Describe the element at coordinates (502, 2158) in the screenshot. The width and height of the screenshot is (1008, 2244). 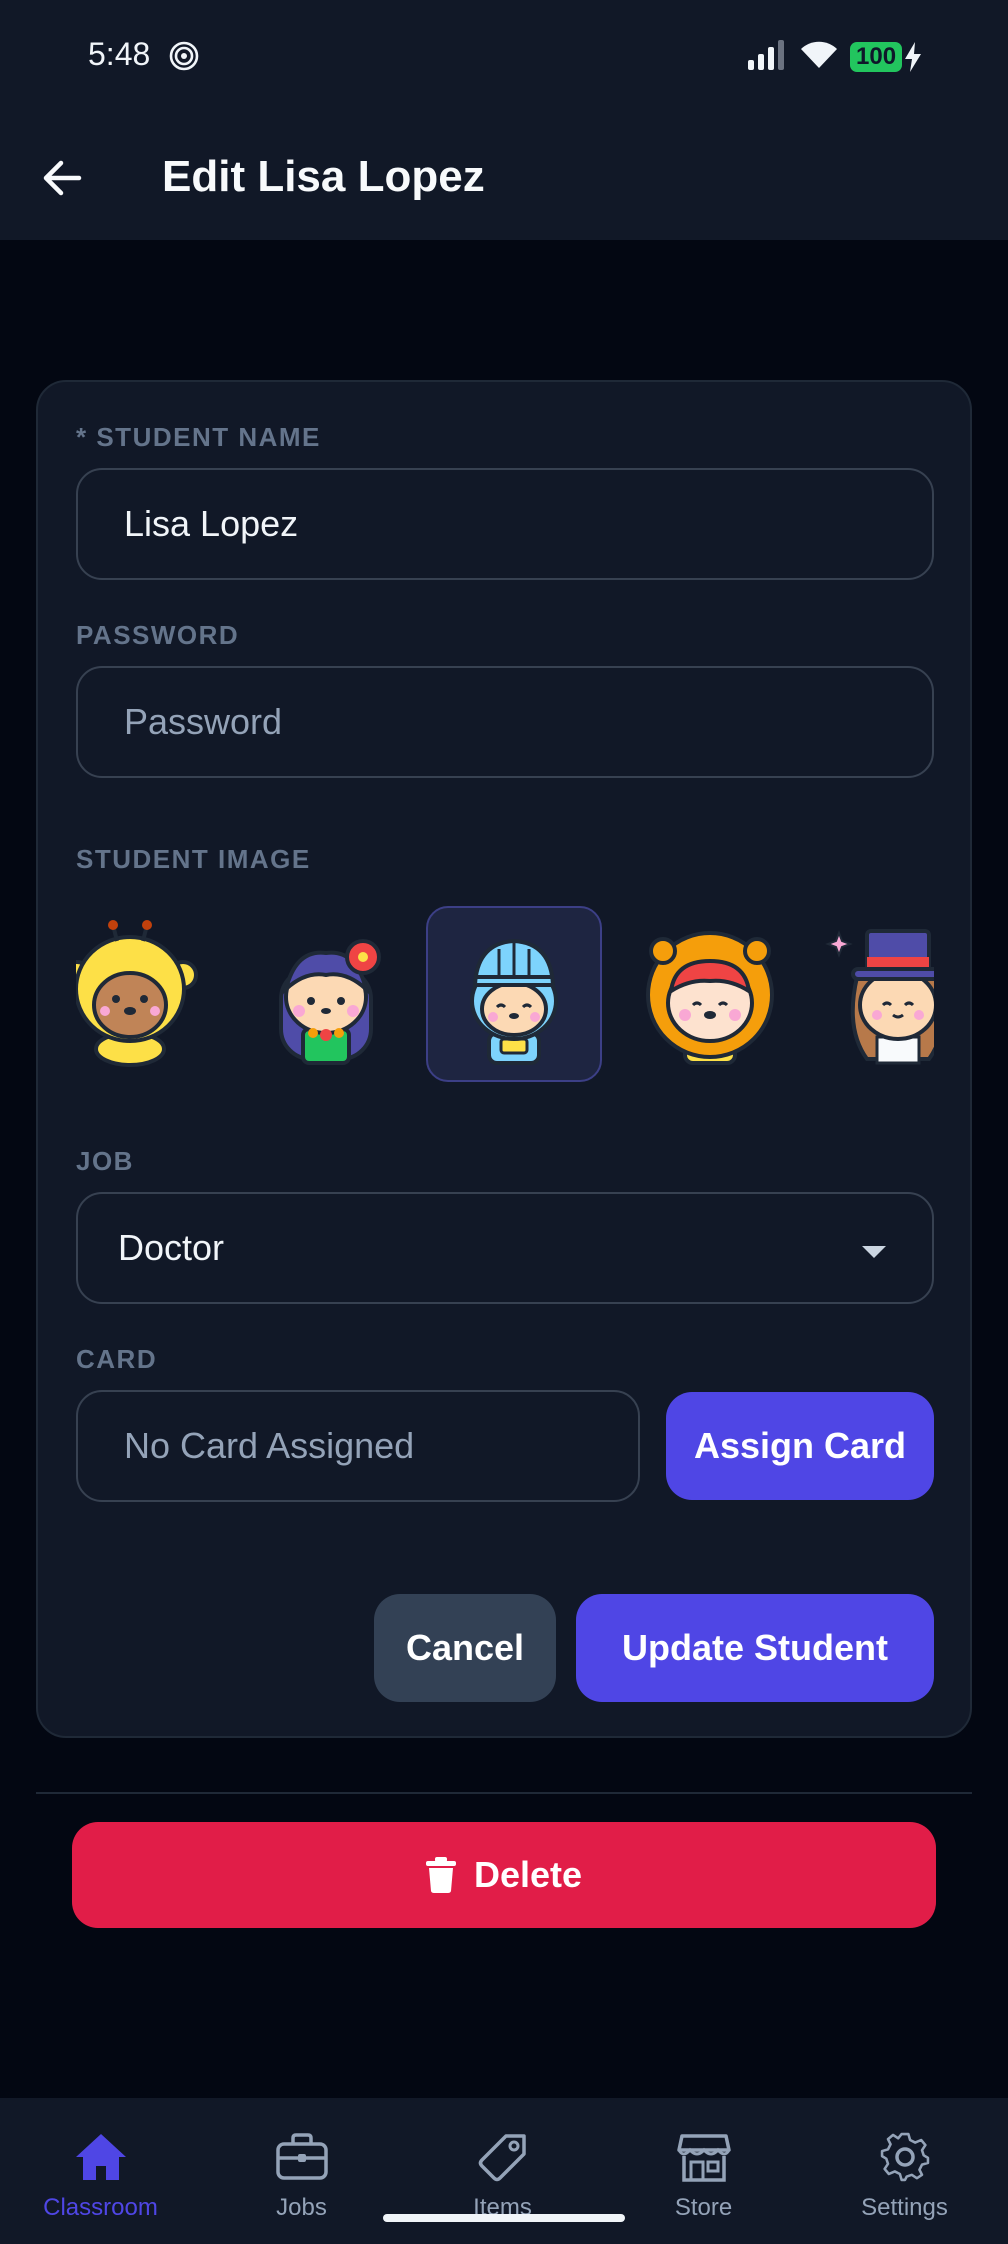
I see `tag-icon` at that location.